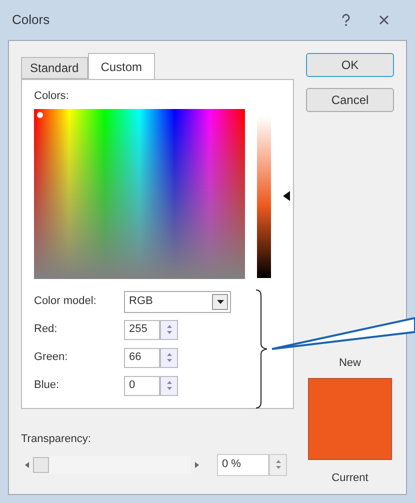 The image size is (415, 503). Describe the element at coordinates (112, 465) in the screenshot. I see `slider-track` at that location.